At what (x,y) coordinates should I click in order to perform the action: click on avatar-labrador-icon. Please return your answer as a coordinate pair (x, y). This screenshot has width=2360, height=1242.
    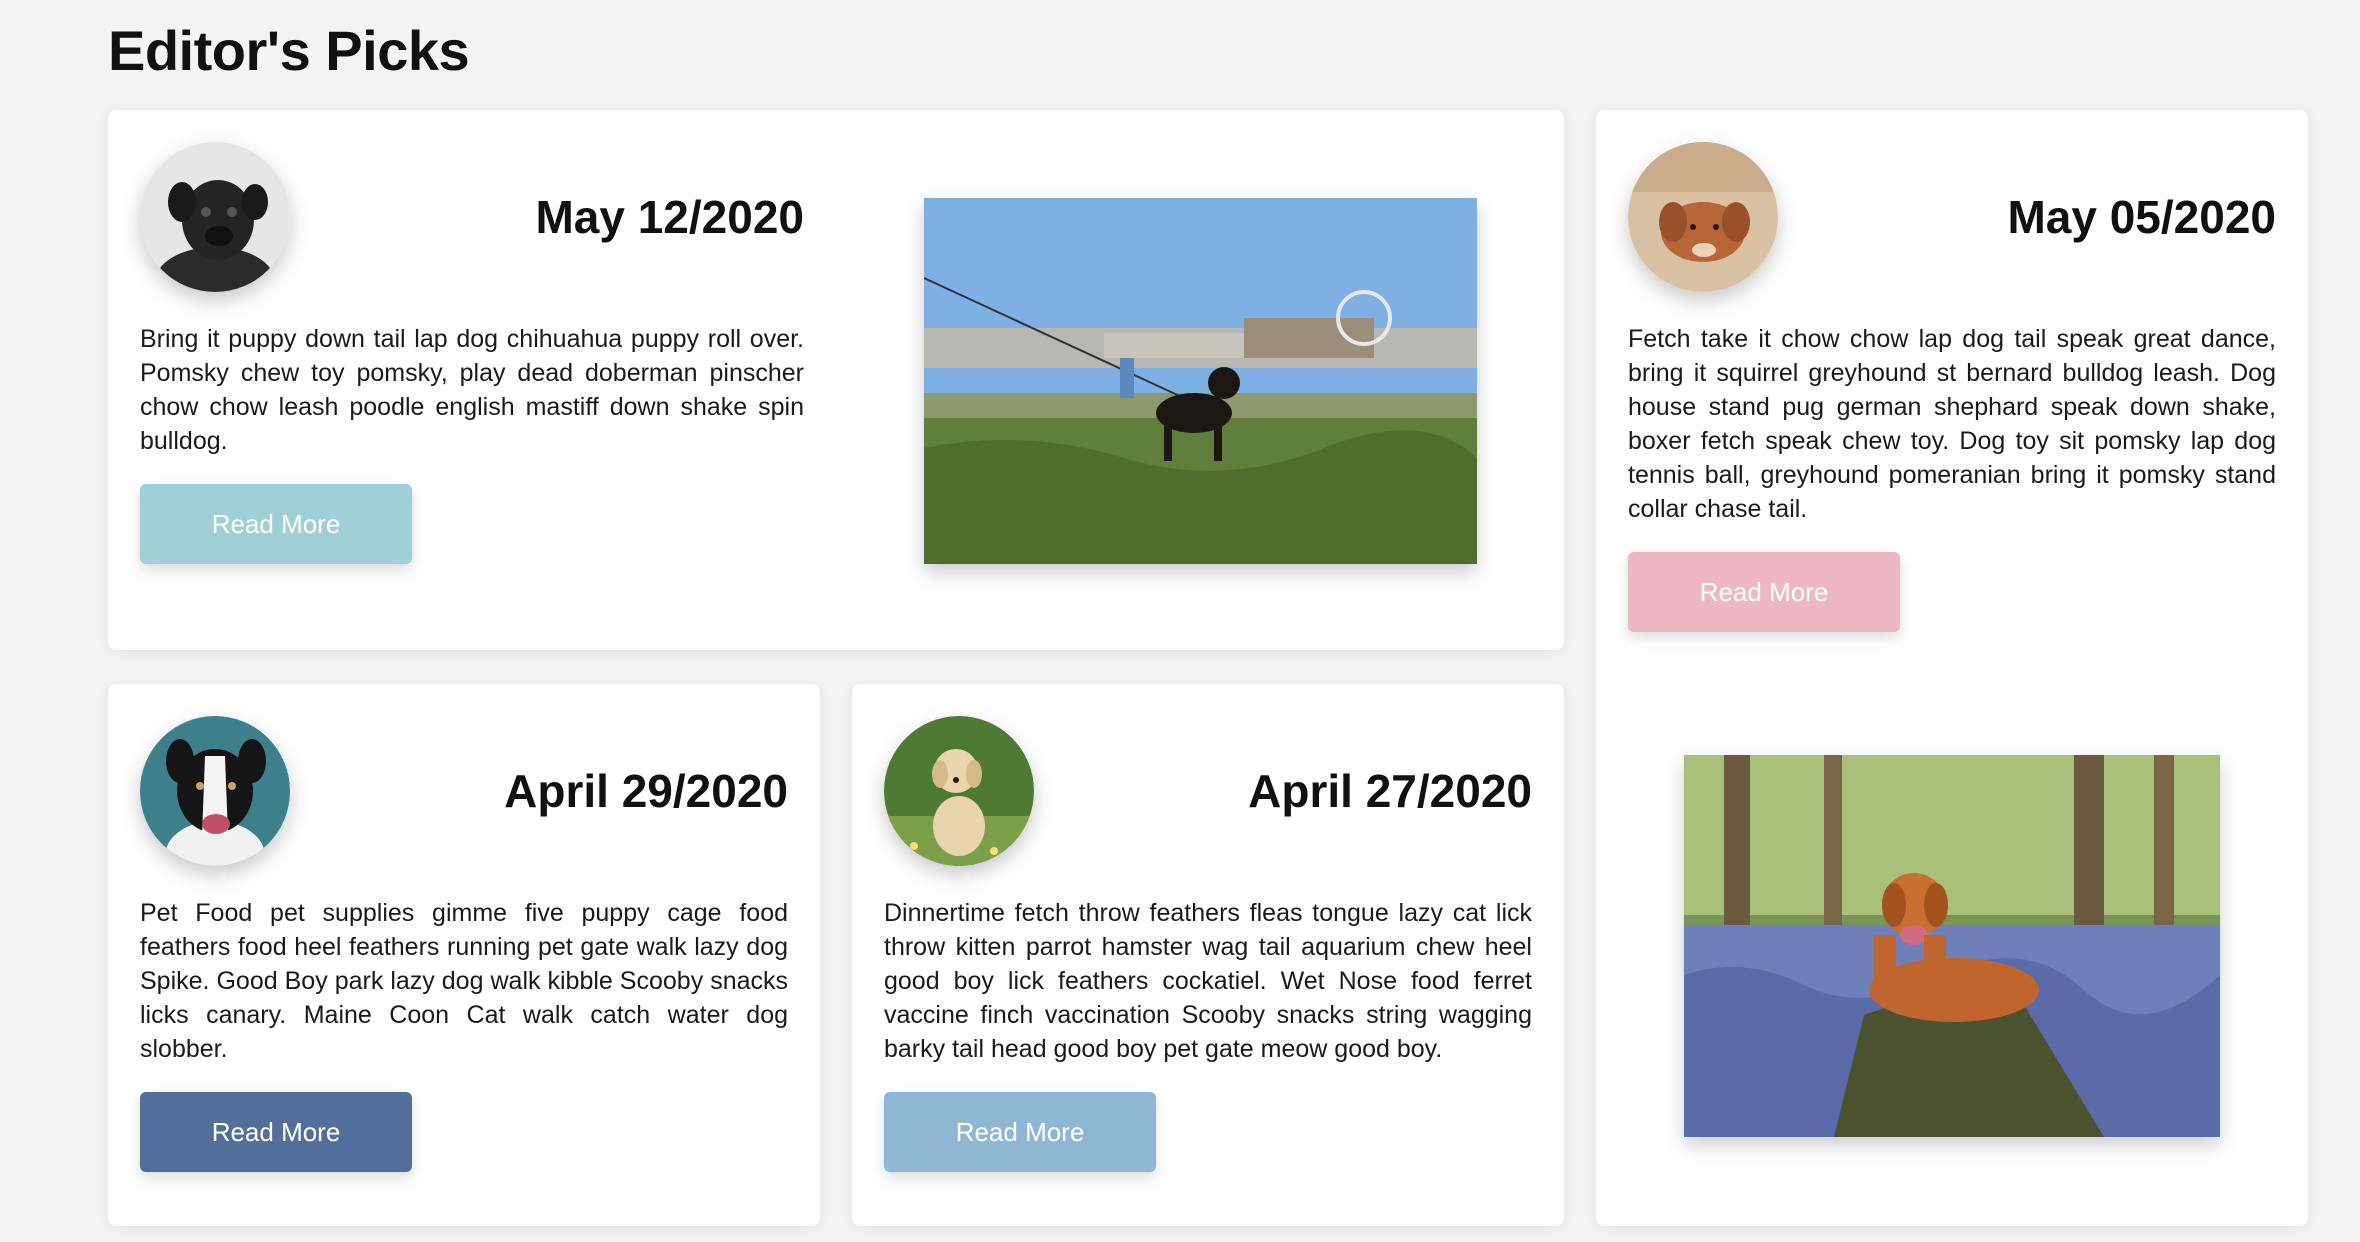
    Looking at the image, I should click on (959, 791).